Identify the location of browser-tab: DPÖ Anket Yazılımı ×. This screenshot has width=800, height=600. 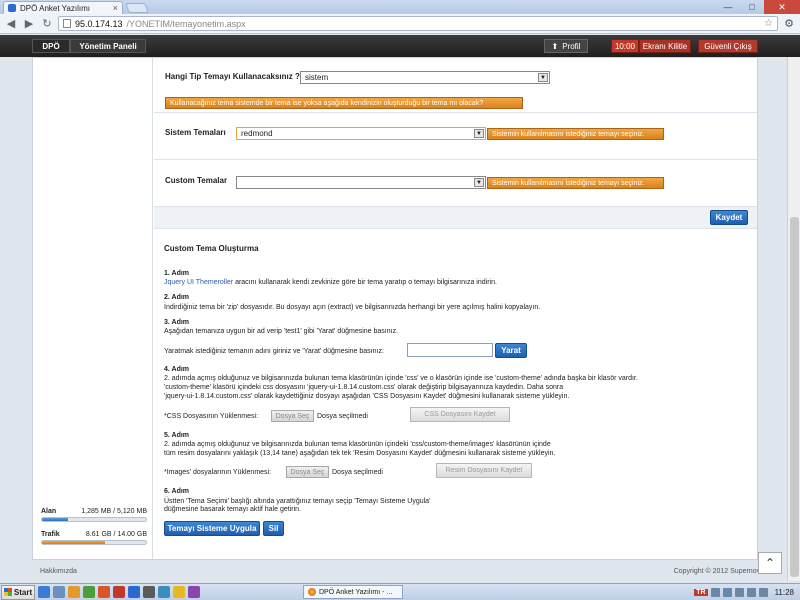
(63, 7).